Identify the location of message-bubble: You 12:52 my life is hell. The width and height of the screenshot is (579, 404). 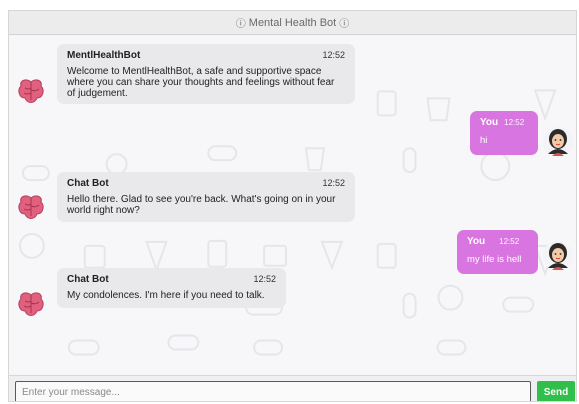
(497, 252).